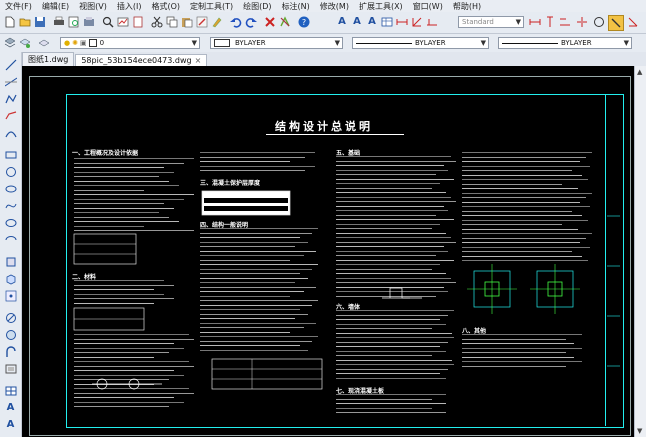 This screenshot has height=437, width=646. What do you see at coordinates (217, 22) in the screenshot?
I see `brush-icon` at bounding box center [217, 22].